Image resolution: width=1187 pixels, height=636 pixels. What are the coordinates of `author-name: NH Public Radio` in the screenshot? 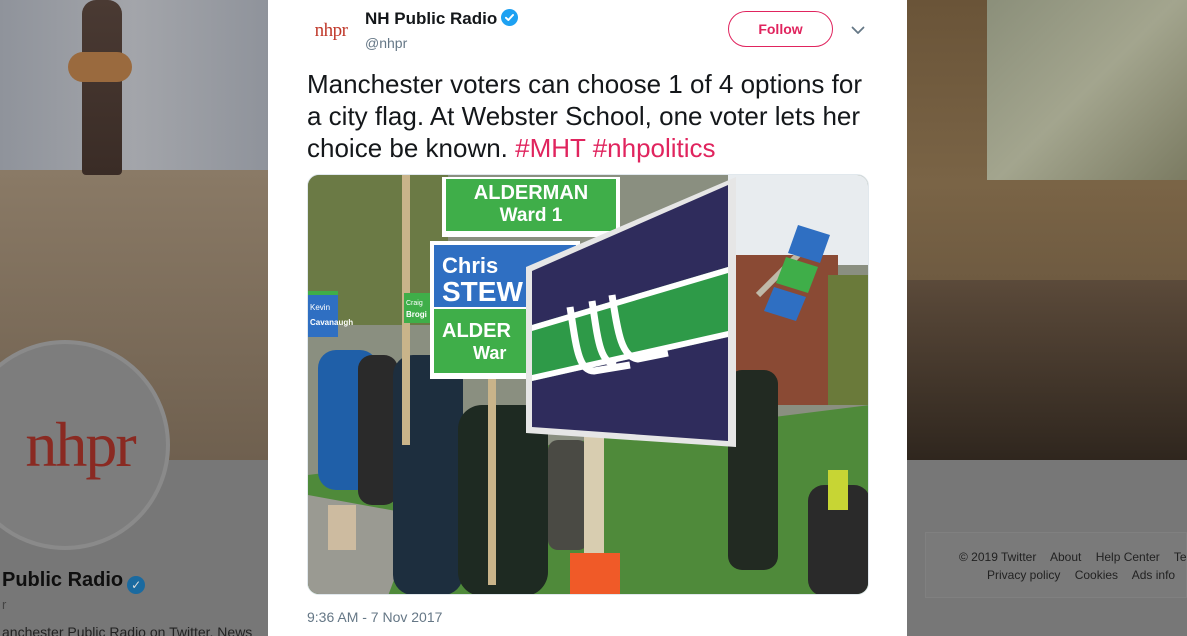 It's located at (442, 19).